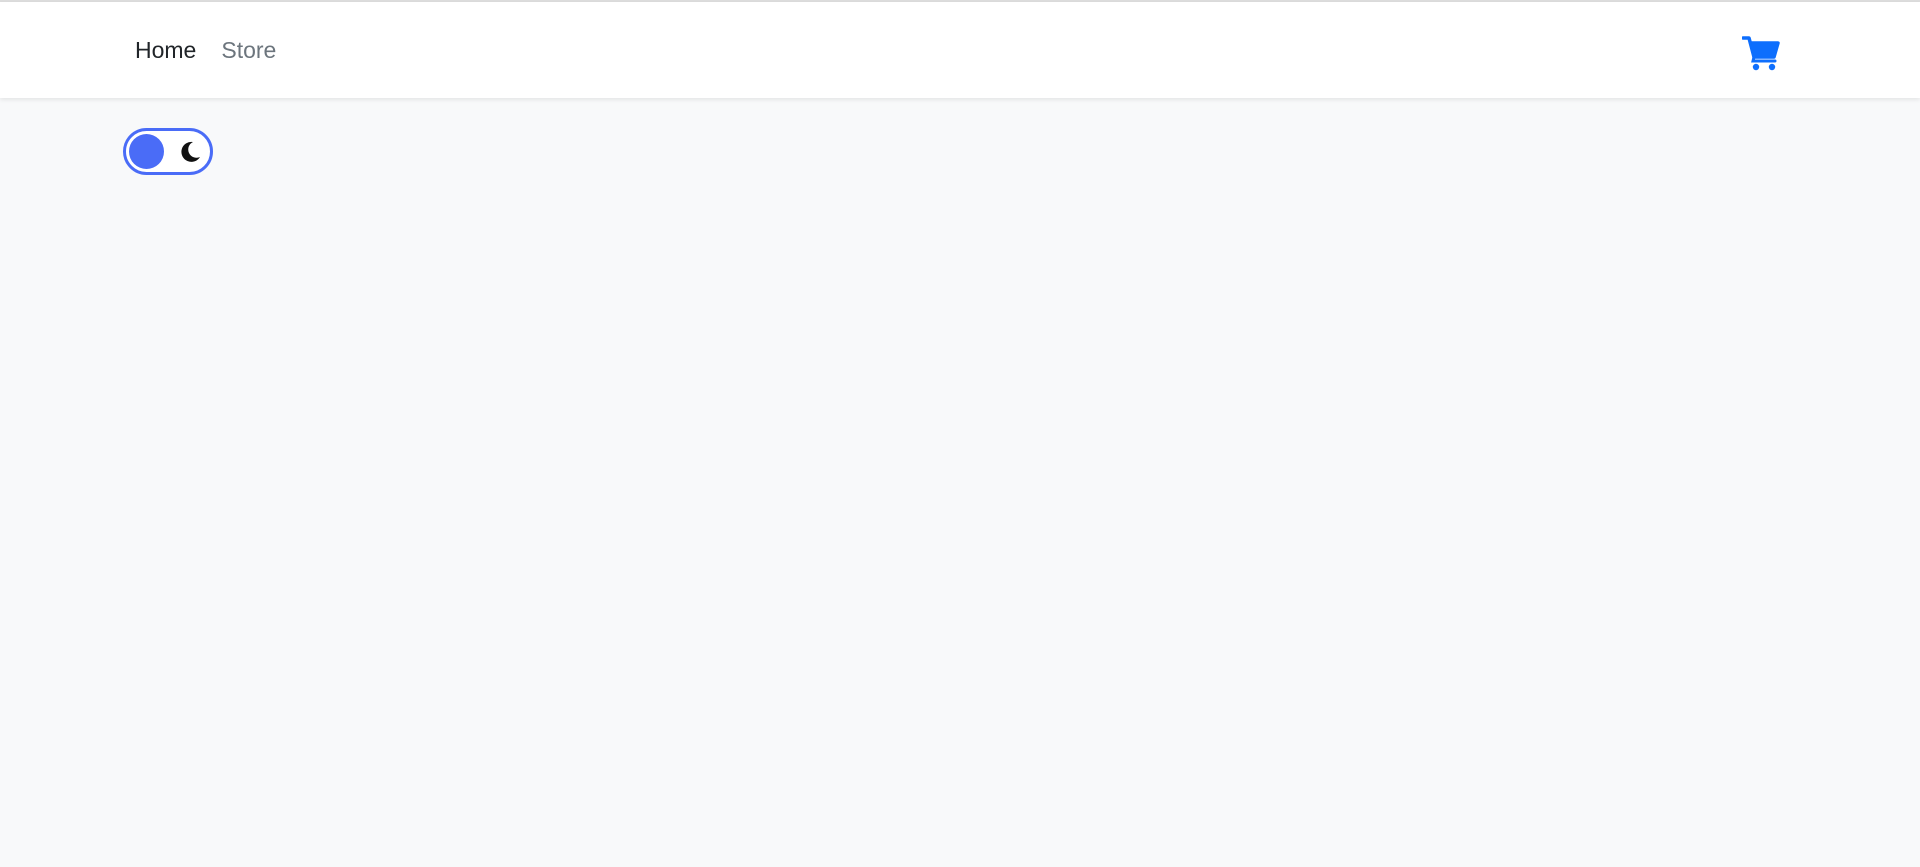  I want to click on nav-link-store: Store, so click(248, 50).